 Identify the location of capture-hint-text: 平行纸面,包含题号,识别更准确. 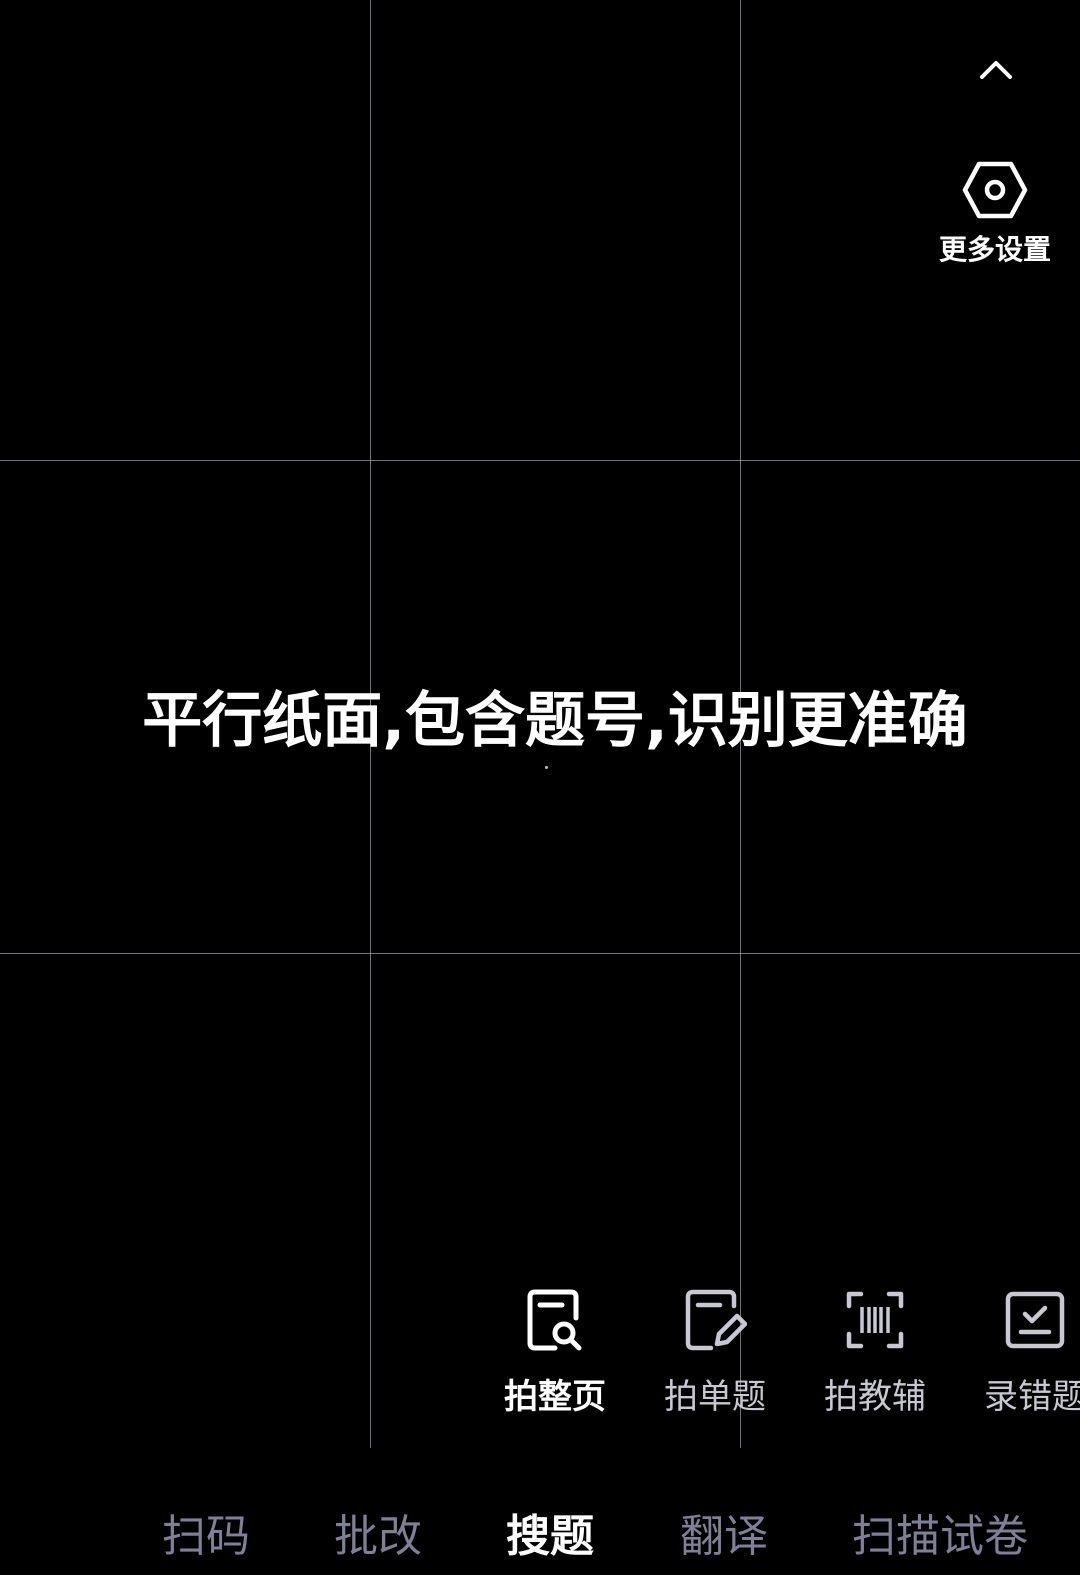
(555, 721).